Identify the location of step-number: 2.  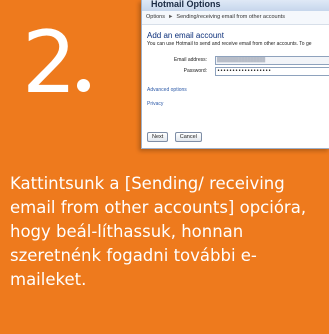
(56, 63).